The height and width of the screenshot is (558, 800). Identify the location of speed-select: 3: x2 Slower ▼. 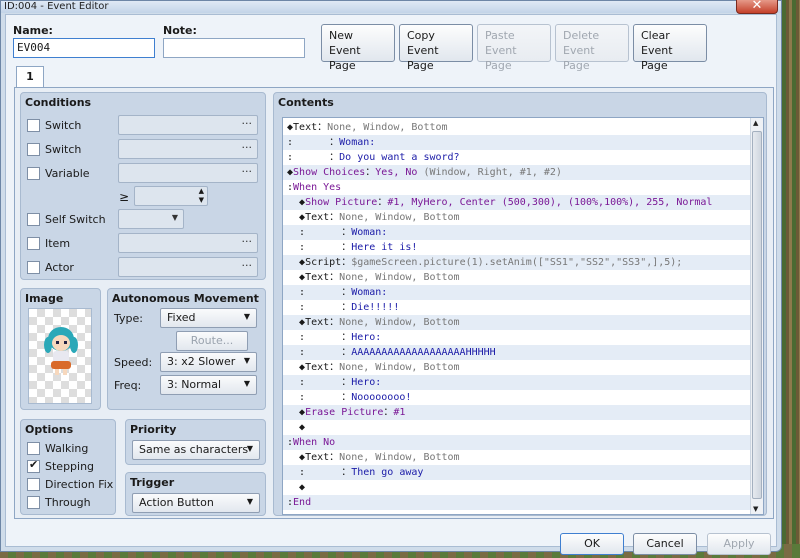
(208, 362).